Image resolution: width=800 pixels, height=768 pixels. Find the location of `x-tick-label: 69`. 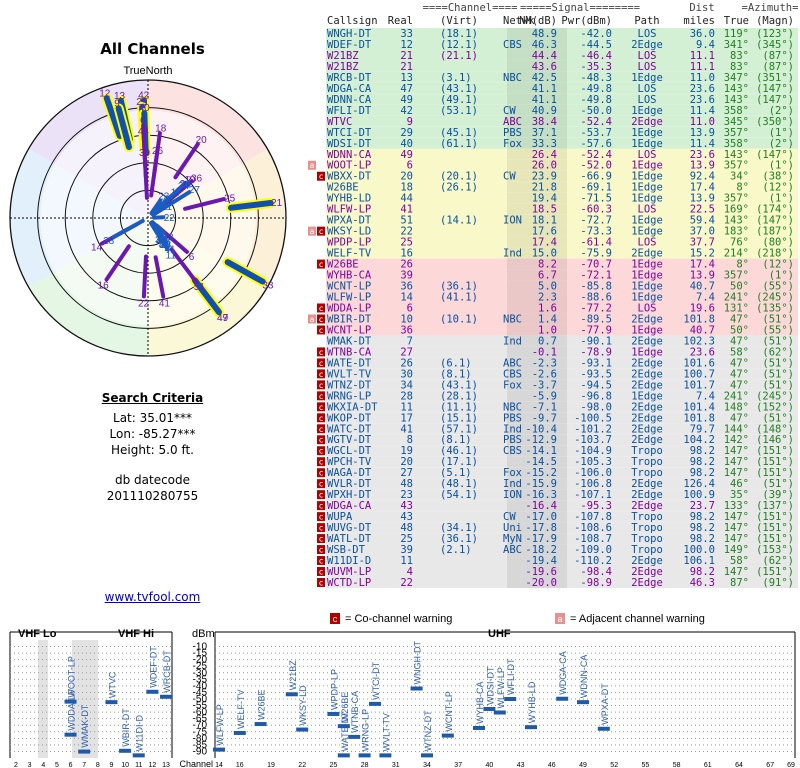

x-tick-label: 69 is located at coordinates (791, 765).